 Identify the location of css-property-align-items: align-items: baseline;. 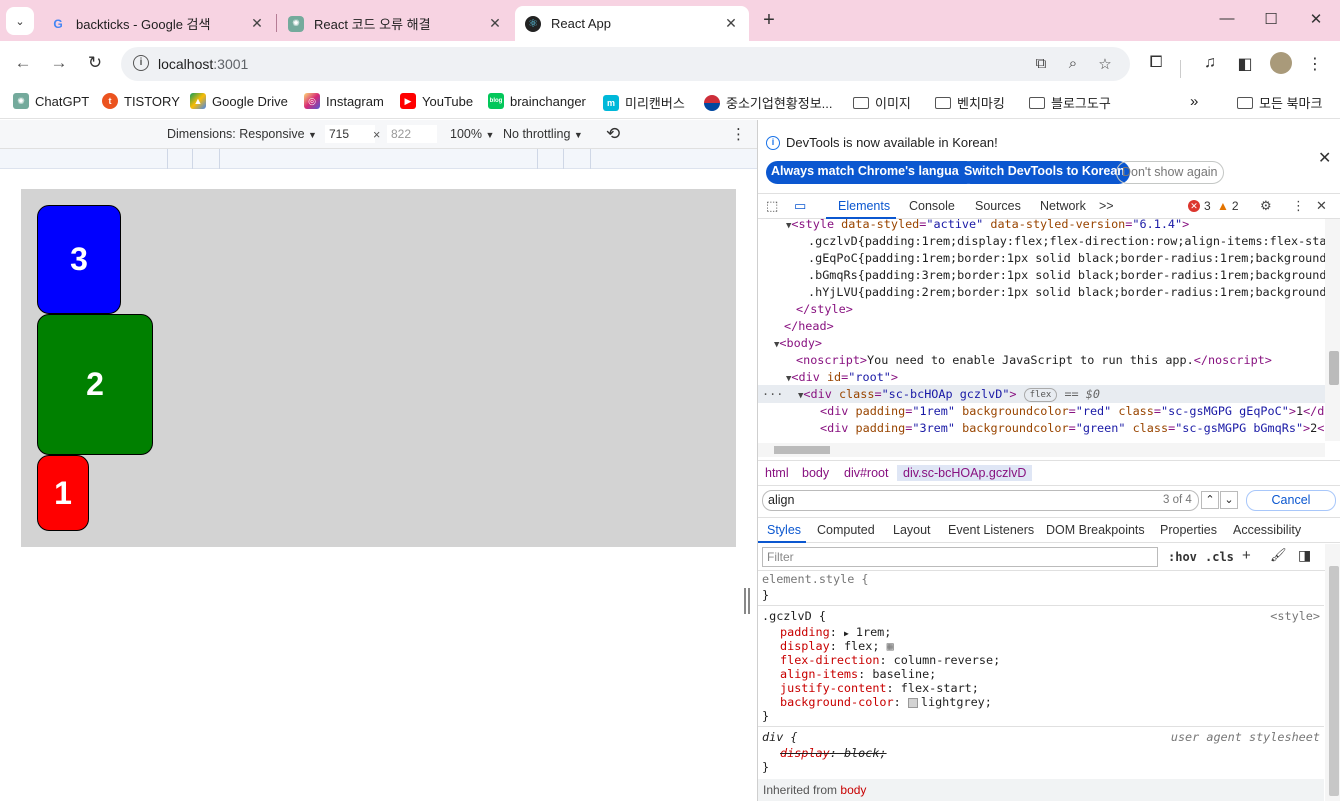
(858, 674).